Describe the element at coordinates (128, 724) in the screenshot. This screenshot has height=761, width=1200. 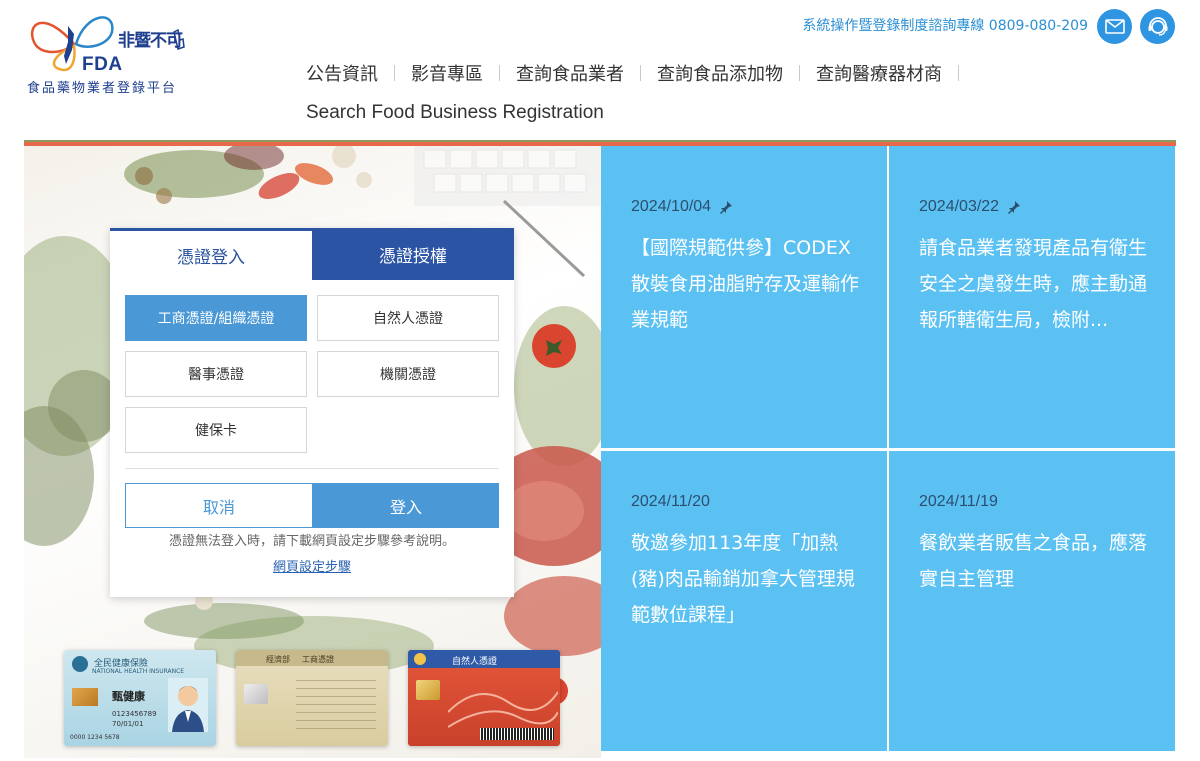
I see `health-card-date: 70/01/01` at that location.